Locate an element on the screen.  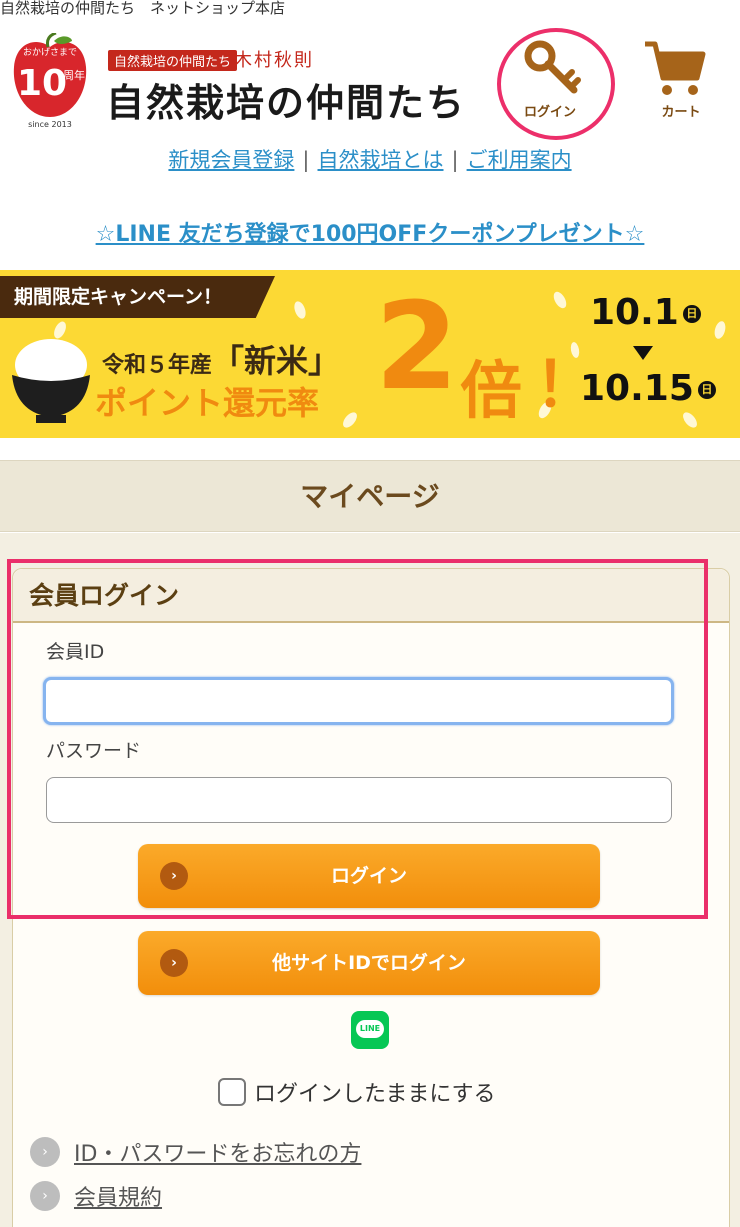
other-site-login-label: 他サイトIDでログイン is located at coordinates (369, 963).